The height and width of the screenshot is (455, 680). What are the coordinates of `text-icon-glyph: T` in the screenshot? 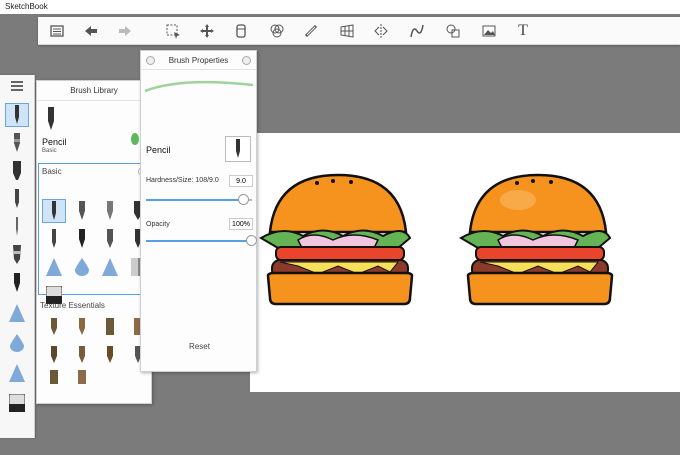 It's located at (523, 30).